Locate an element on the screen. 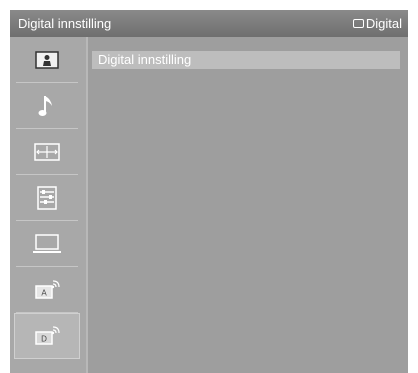 Image resolution: width=418 pixels, height=373 pixels. screen-size-icon is located at coordinates (47, 152).